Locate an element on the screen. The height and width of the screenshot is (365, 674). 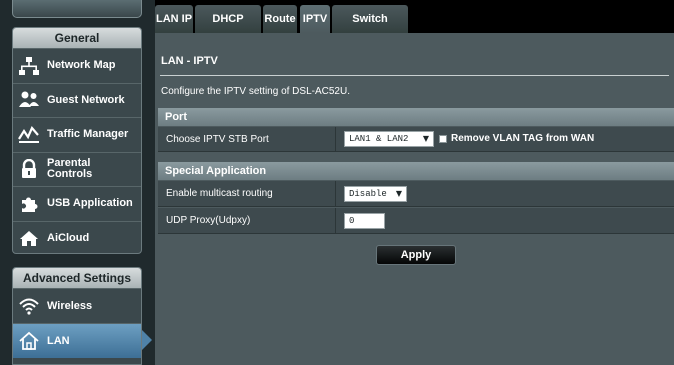
sidebar-top-item is located at coordinates (77, 9).